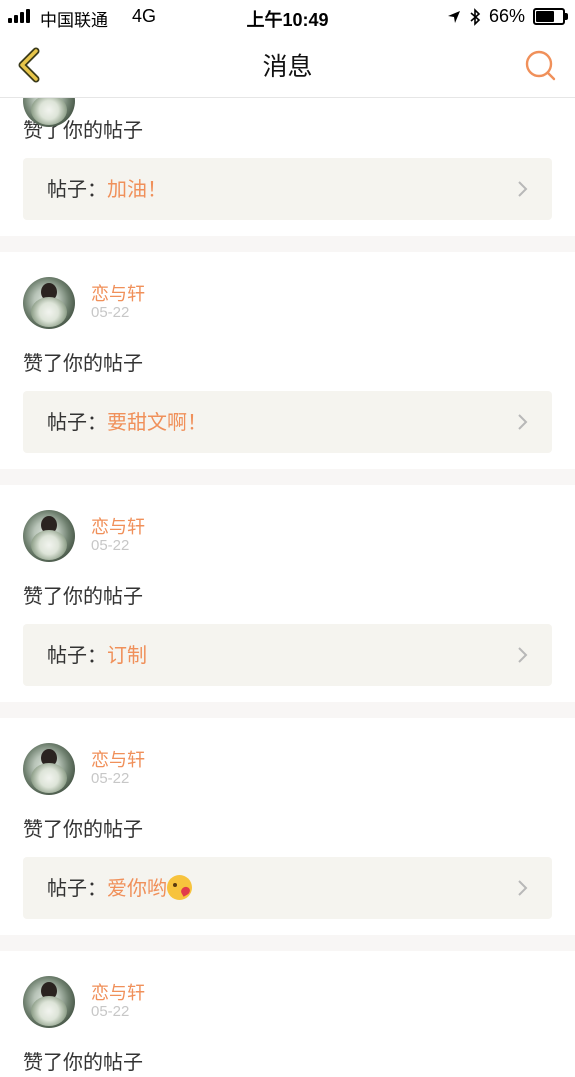 This screenshot has width=575, height=1077. I want to click on page-title: 消息, so click(287, 66).